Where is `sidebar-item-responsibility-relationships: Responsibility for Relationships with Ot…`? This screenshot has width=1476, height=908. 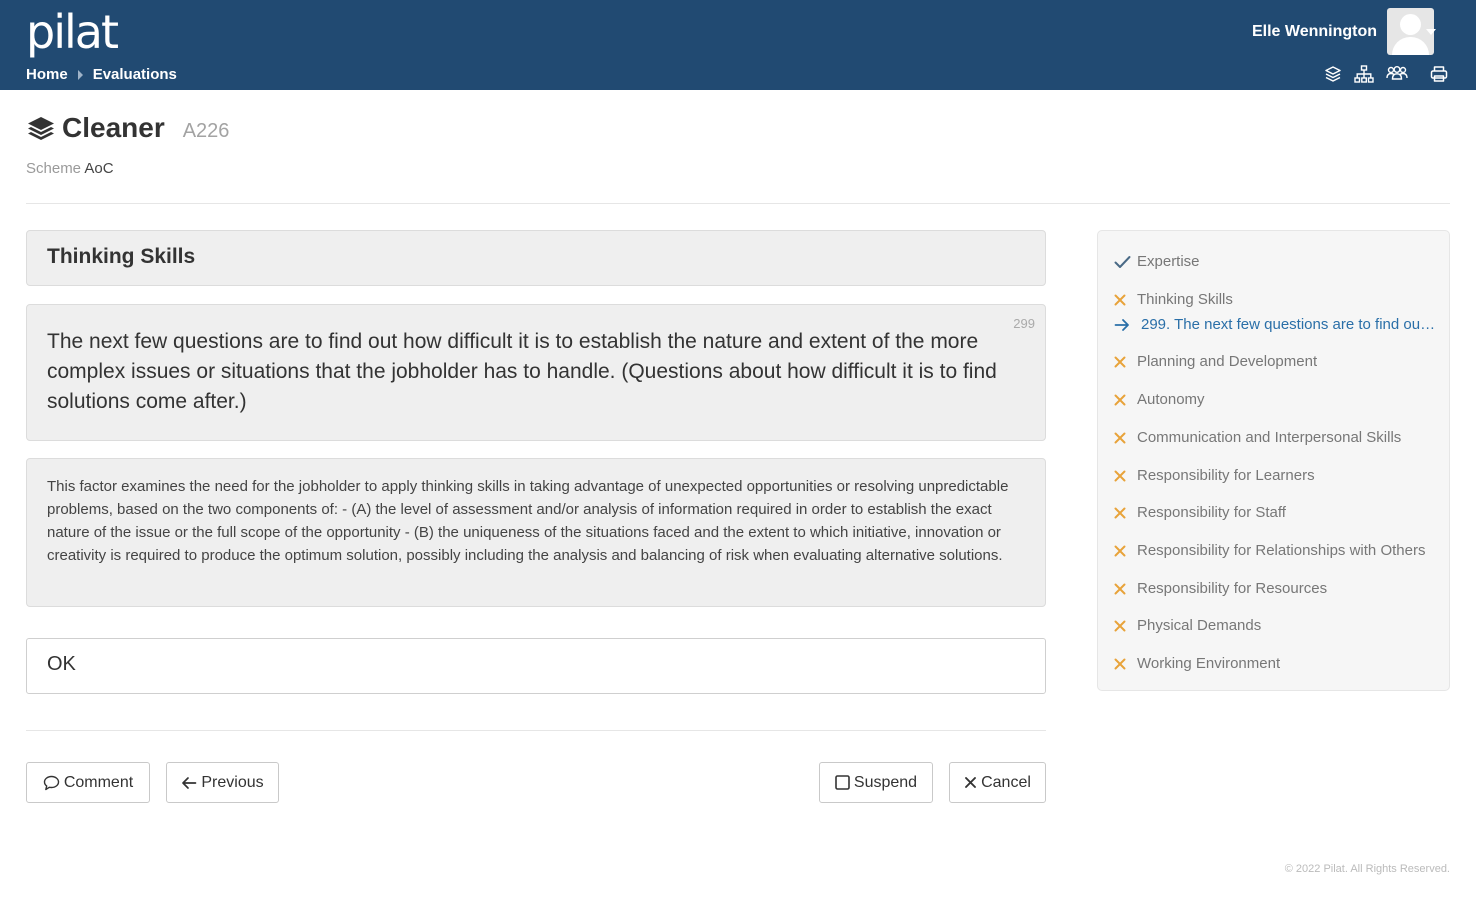 sidebar-item-responsibility-relationships: Responsibility for Relationships with Ot… is located at coordinates (1277, 550).